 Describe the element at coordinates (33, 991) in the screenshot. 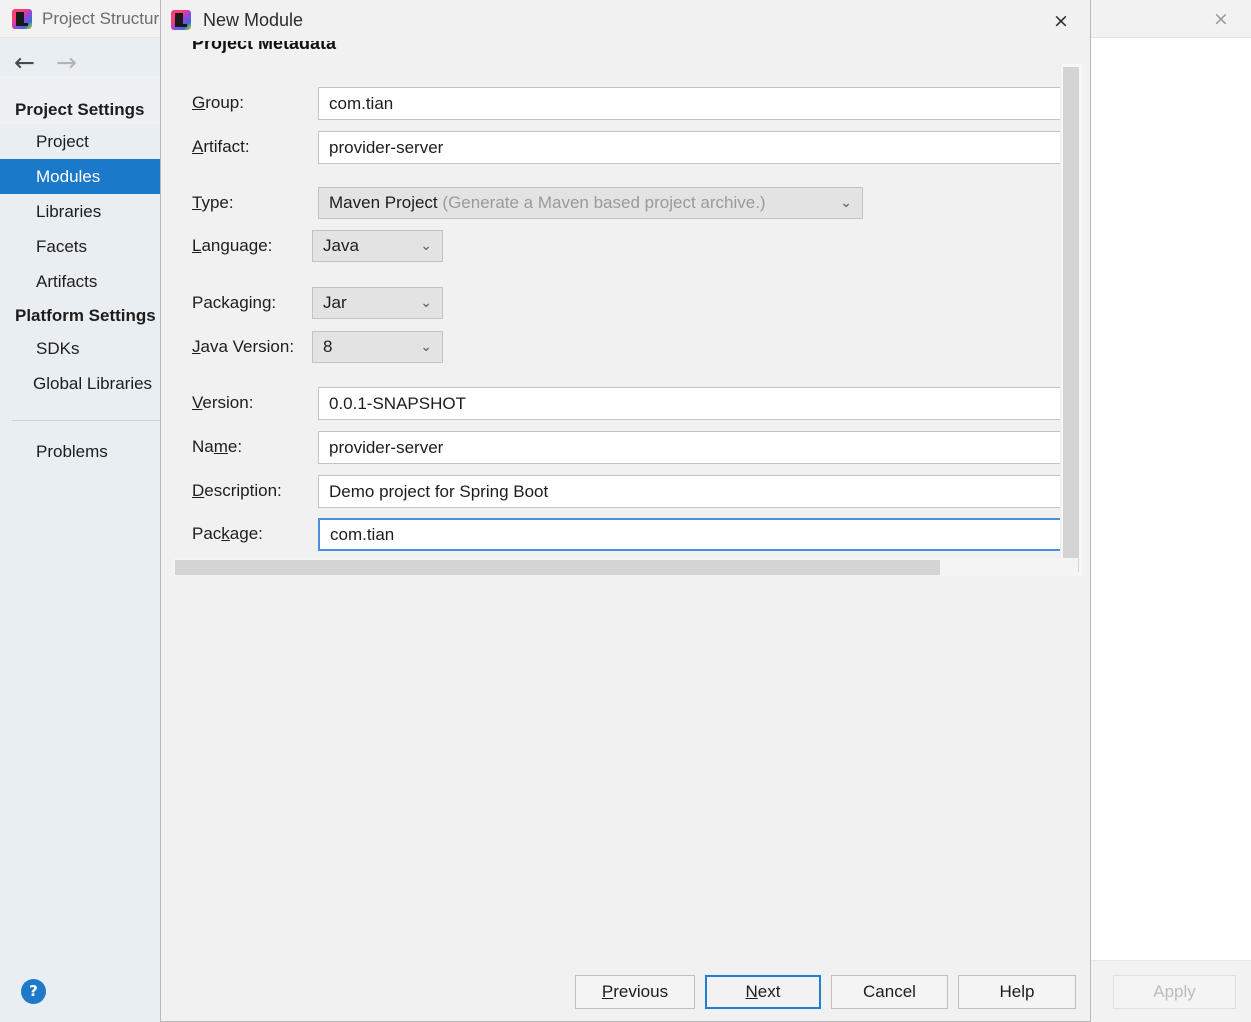

I see `help-icon: ?` at that location.